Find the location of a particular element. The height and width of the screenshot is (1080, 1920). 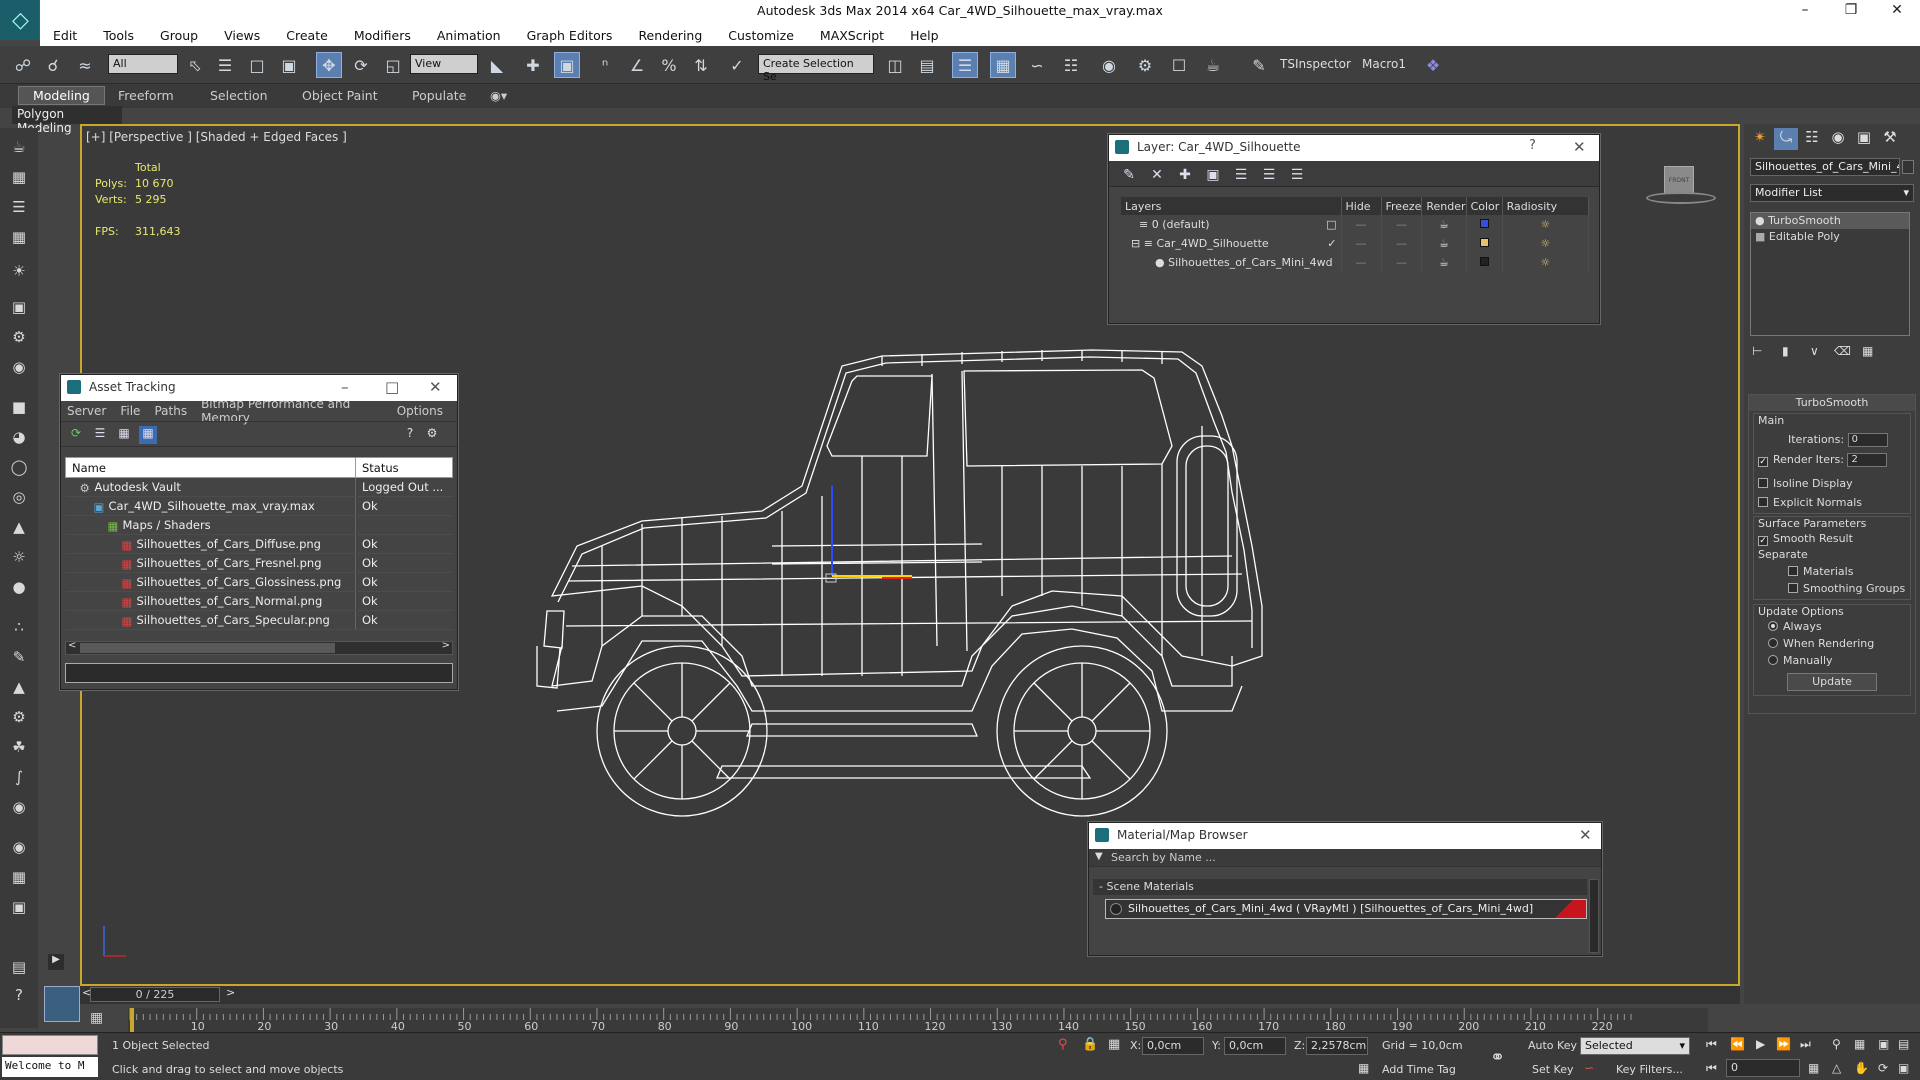

camera-icon: ▣ is located at coordinates (19, 310).